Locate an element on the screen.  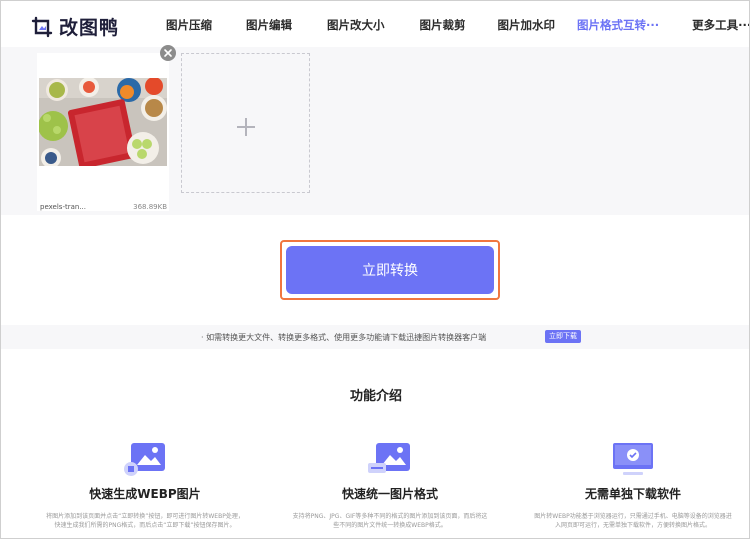
feature-name: 快速统一图片格式 is located at coordinates (389, 494).